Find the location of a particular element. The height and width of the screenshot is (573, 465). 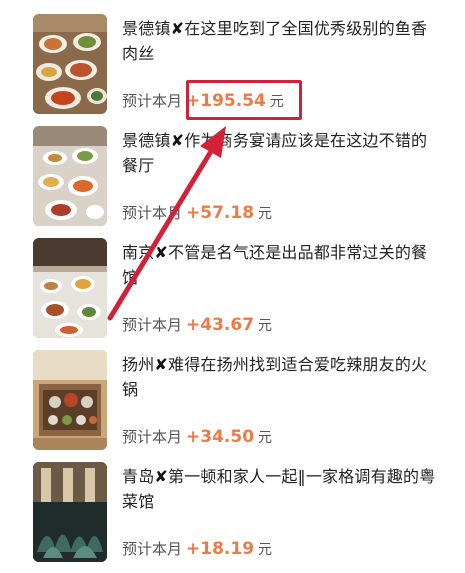

item-title-text: 第一顿和家人一起‖一家格调有趣的粤菜馆 is located at coordinates (279, 489).